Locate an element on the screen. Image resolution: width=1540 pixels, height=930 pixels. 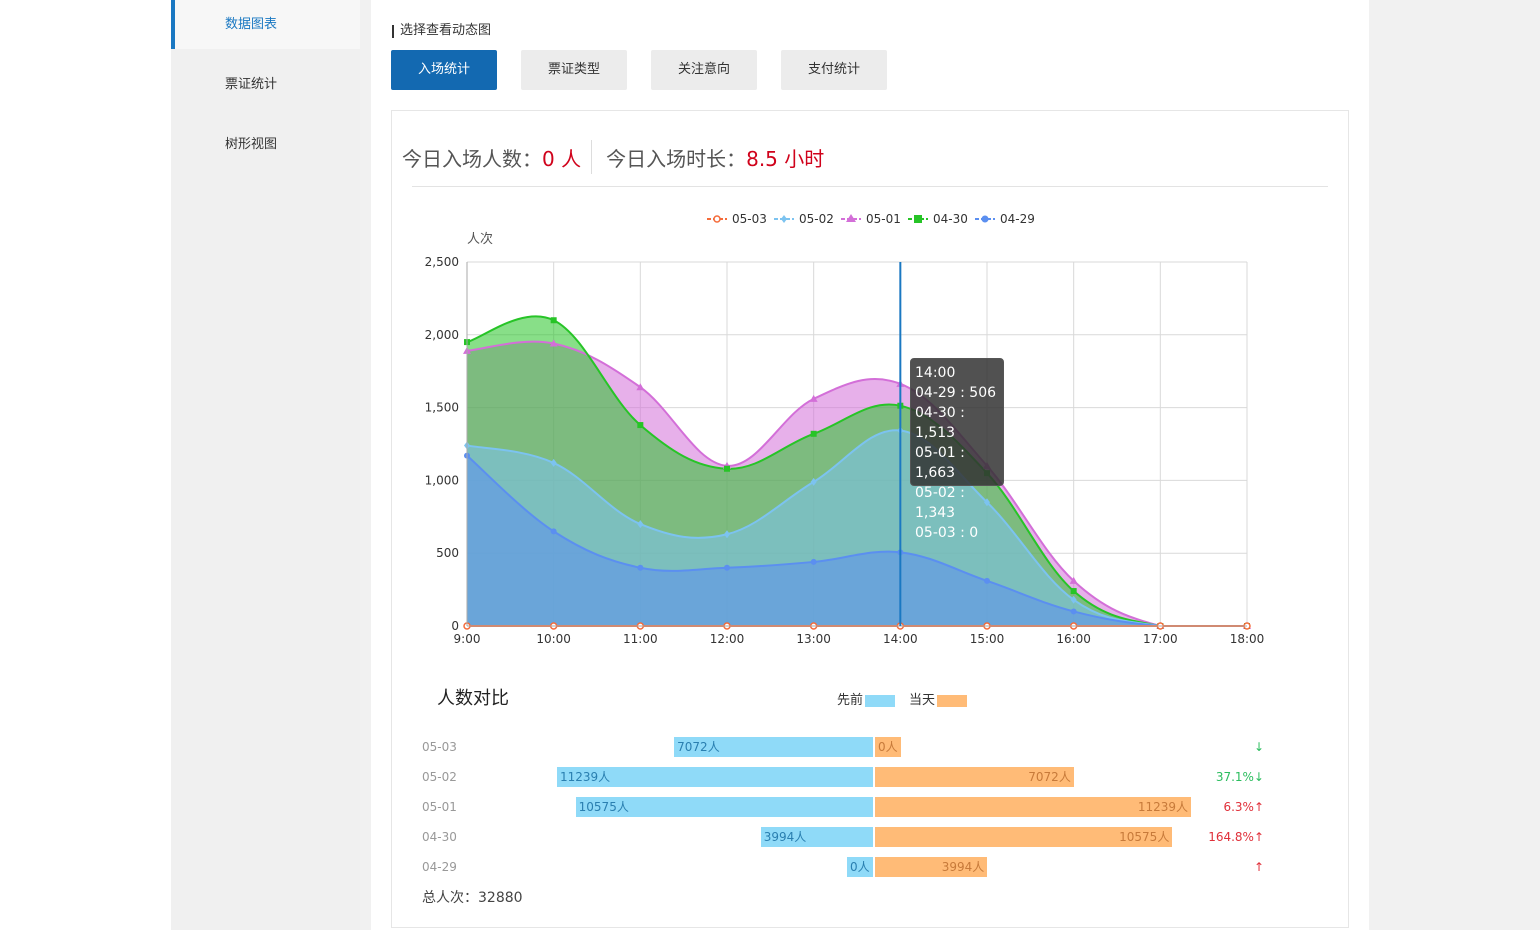
tab-payment-stats: 支付统计 is located at coordinates (834, 70).